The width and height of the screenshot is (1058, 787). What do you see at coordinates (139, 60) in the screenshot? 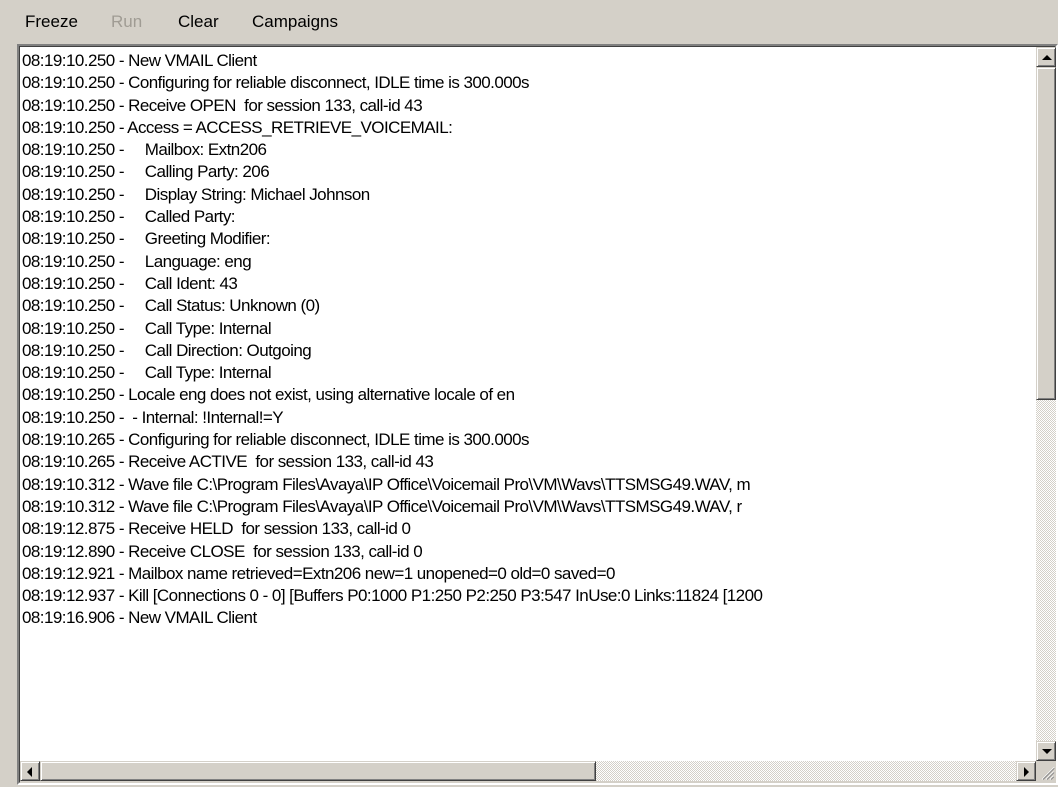
I see `log-line: 08:19:10.250 - New VMAIL Client` at bounding box center [139, 60].